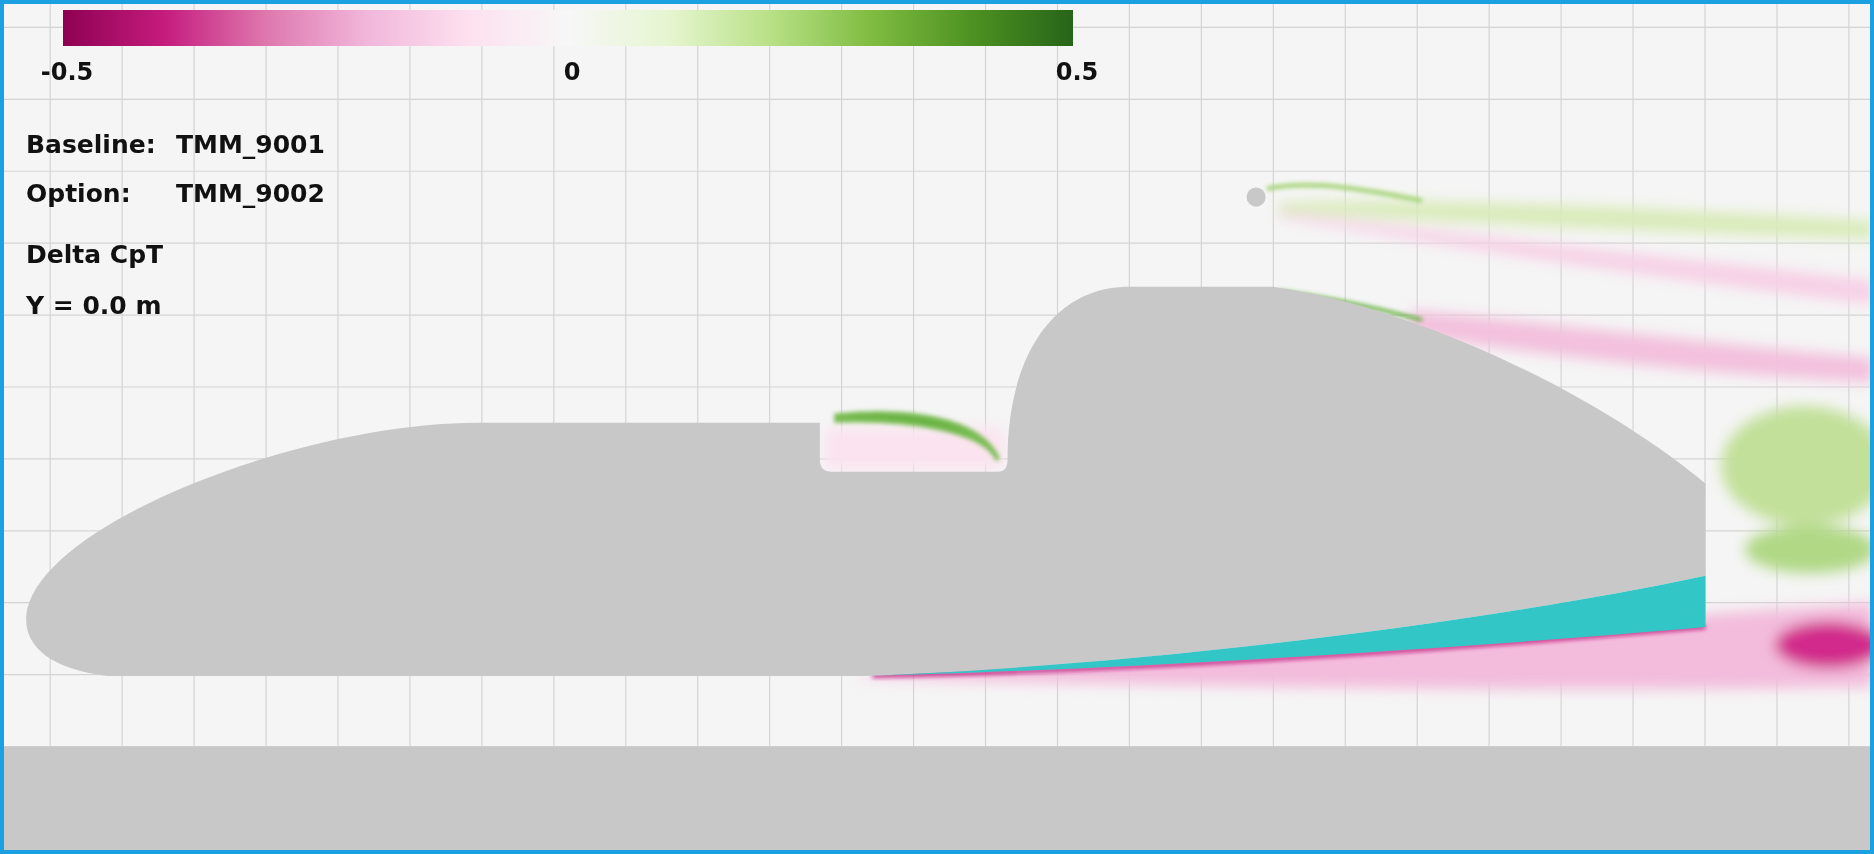 This screenshot has width=1874, height=854. Describe the element at coordinates (572, 72) in the screenshot. I see `colorbar-mid-label: 0` at that location.